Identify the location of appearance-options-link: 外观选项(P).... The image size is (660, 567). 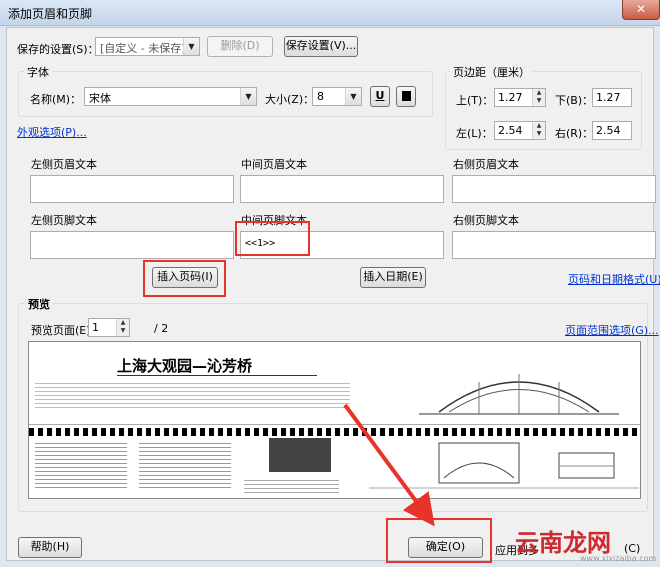
(52, 132).